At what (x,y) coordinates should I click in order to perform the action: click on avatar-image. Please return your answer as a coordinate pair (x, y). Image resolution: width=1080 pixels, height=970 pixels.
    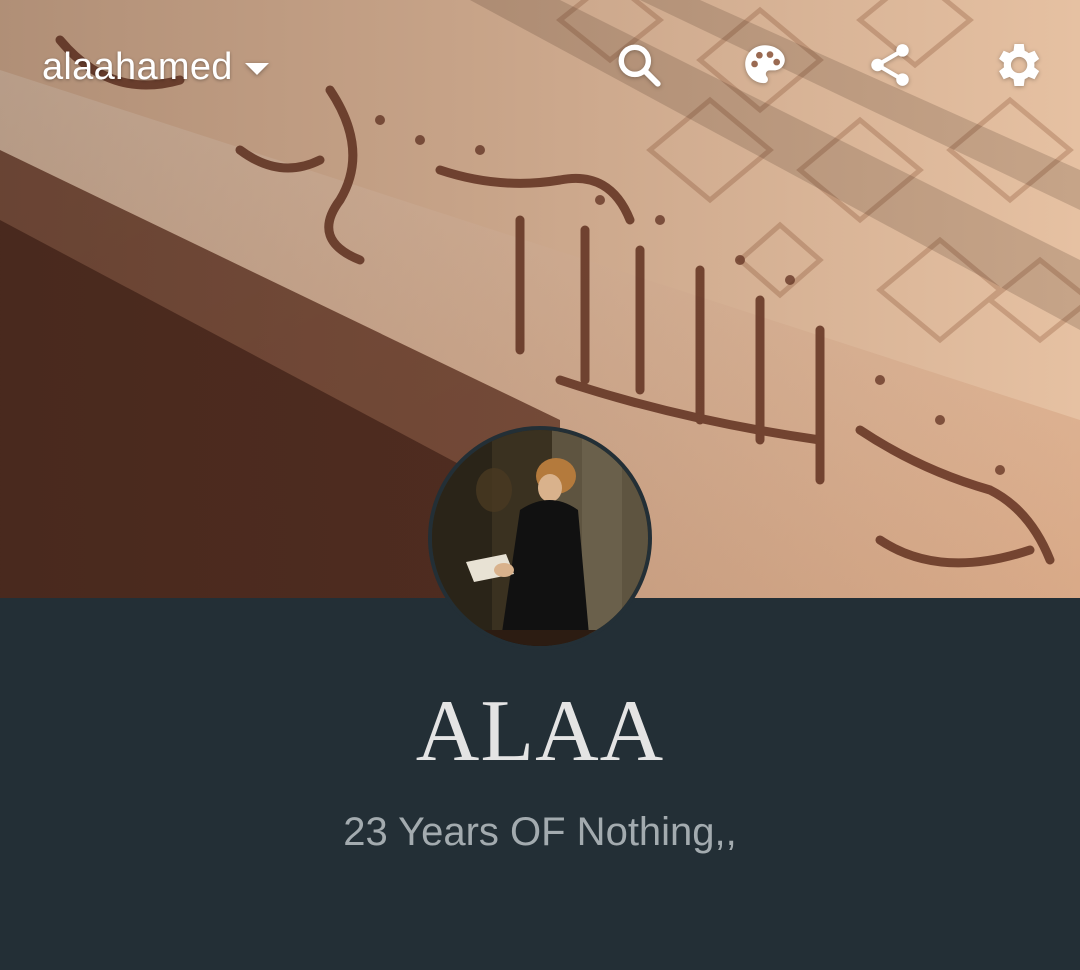
    Looking at the image, I should click on (540, 538).